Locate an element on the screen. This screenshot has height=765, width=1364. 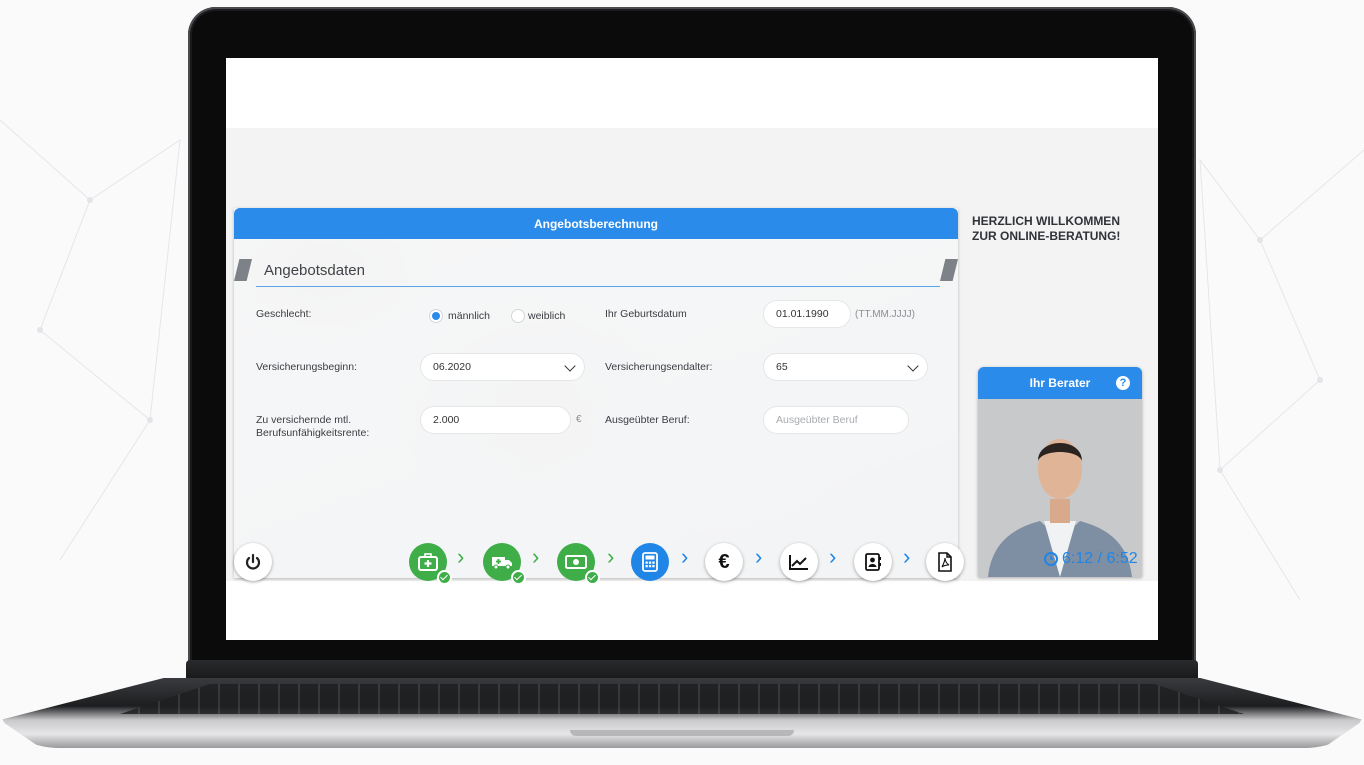
section-tab-left is located at coordinates (243, 270).